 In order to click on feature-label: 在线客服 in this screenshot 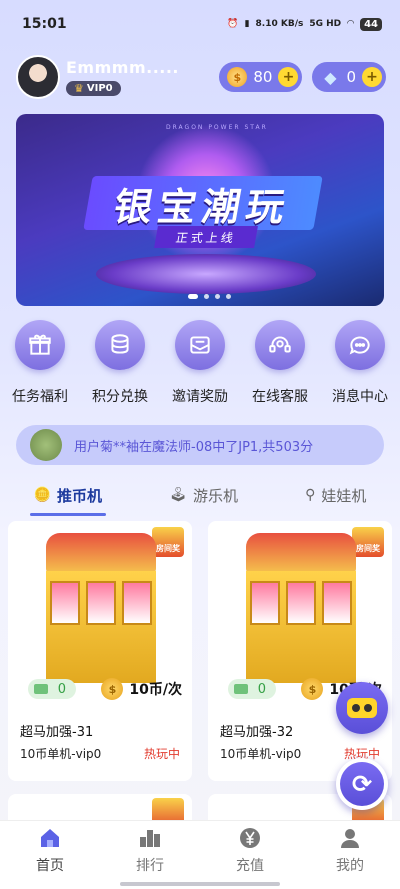, I will do `click(280, 397)`.